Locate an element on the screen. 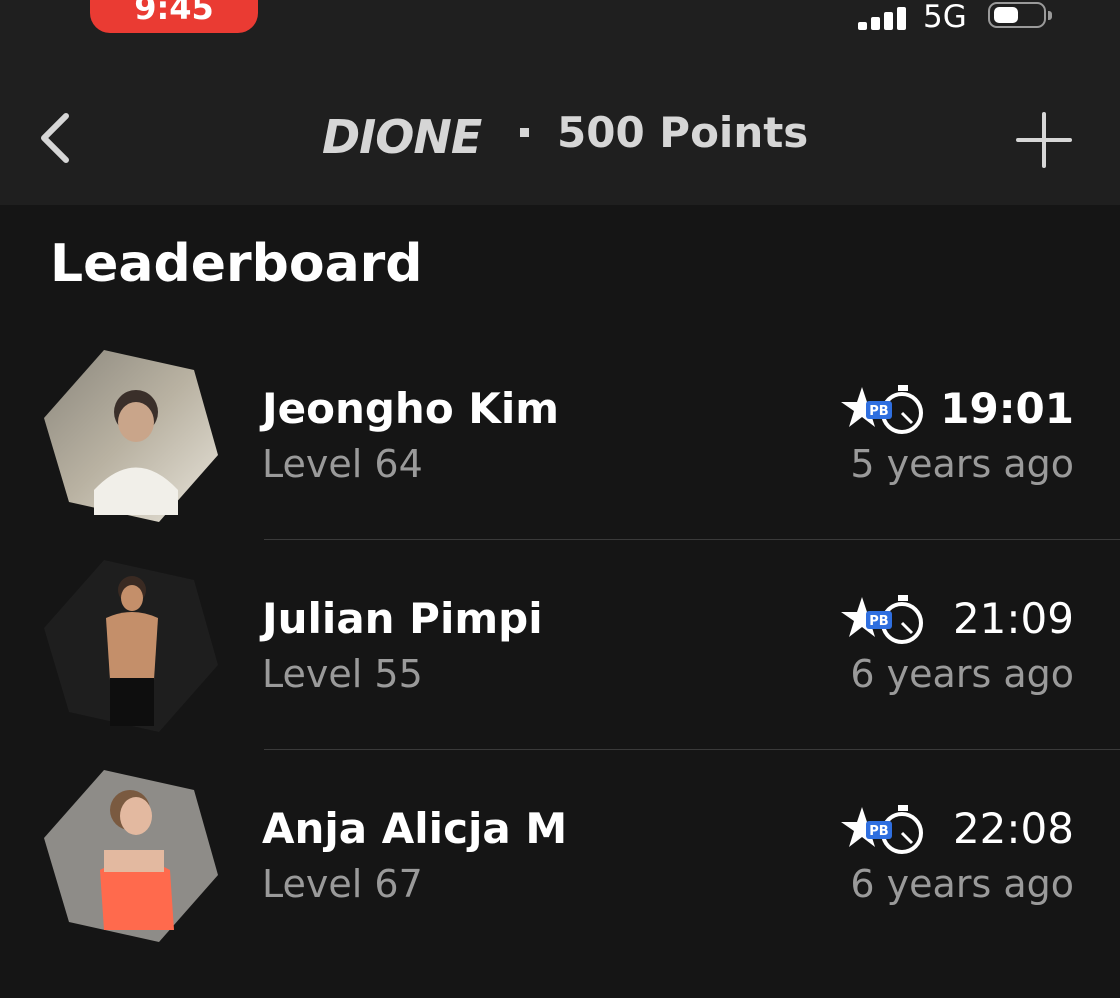 The height and width of the screenshot is (998, 1120). add-button is located at coordinates (1044, 140).